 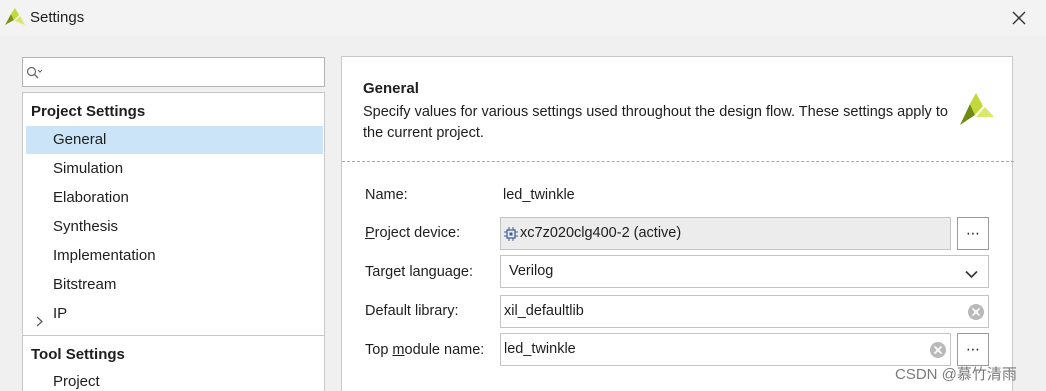 What do you see at coordinates (173, 72) in the screenshot?
I see `settings-search-input` at bounding box center [173, 72].